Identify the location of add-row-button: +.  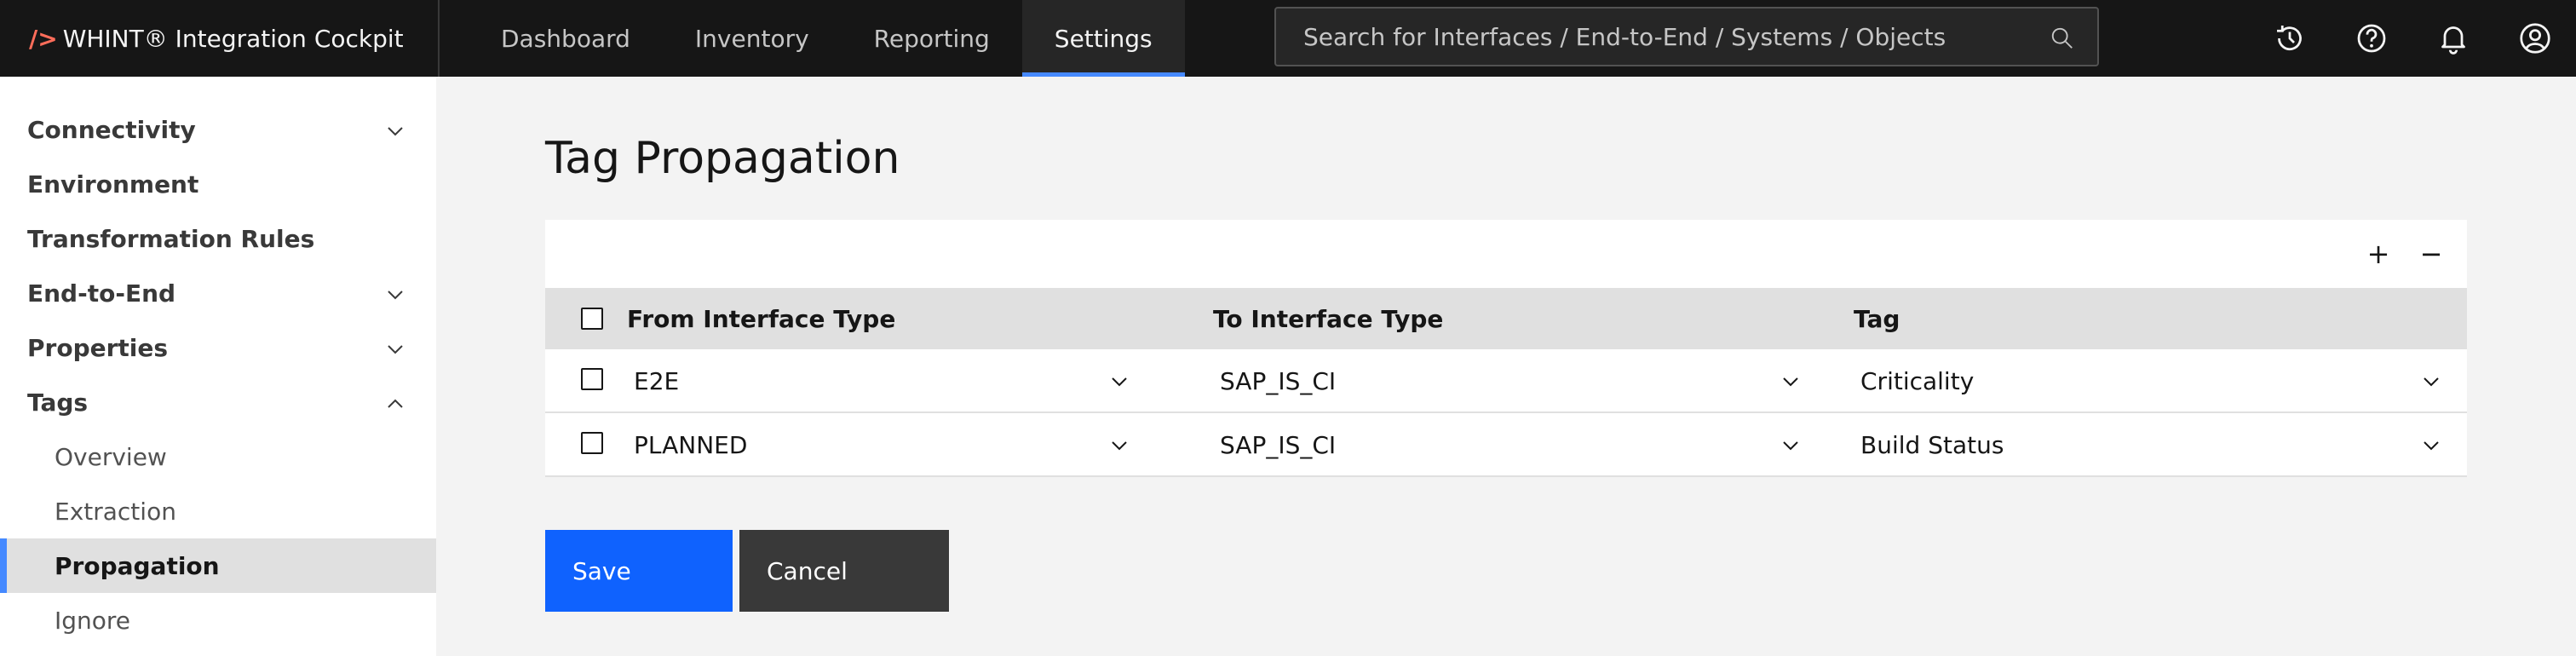
(2379, 254).